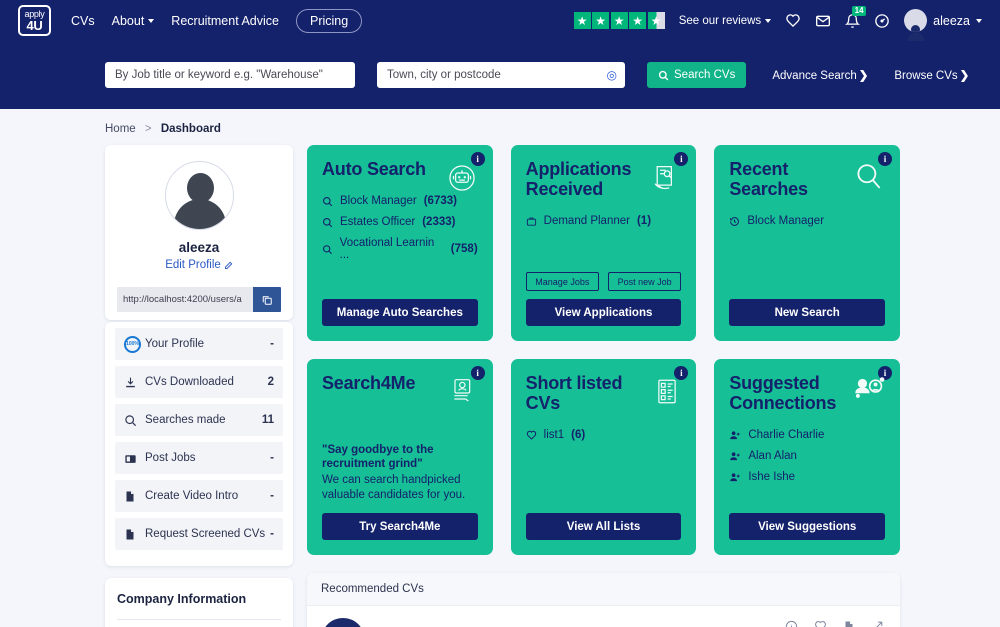 This screenshot has height=627, width=1000. What do you see at coordinates (185, 420) in the screenshot?
I see `sidebar-item-label: Searches made` at bounding box center [185, 420].